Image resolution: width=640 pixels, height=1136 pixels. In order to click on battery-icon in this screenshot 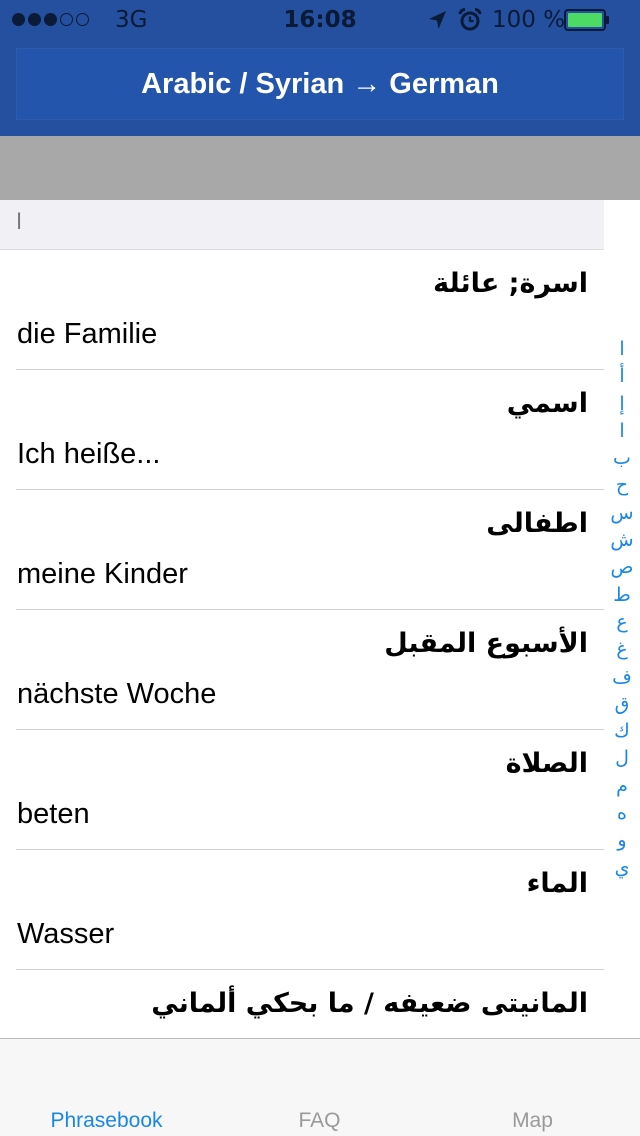, I will do `click(586, 20)`.